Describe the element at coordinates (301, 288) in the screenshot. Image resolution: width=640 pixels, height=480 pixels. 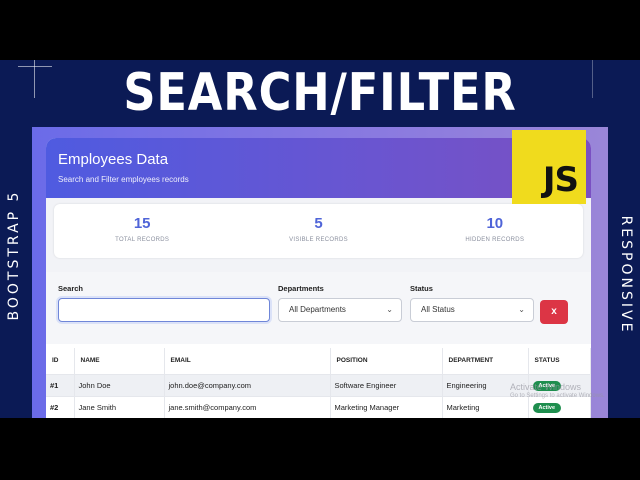
I see `departments-label: Departments` at that location.